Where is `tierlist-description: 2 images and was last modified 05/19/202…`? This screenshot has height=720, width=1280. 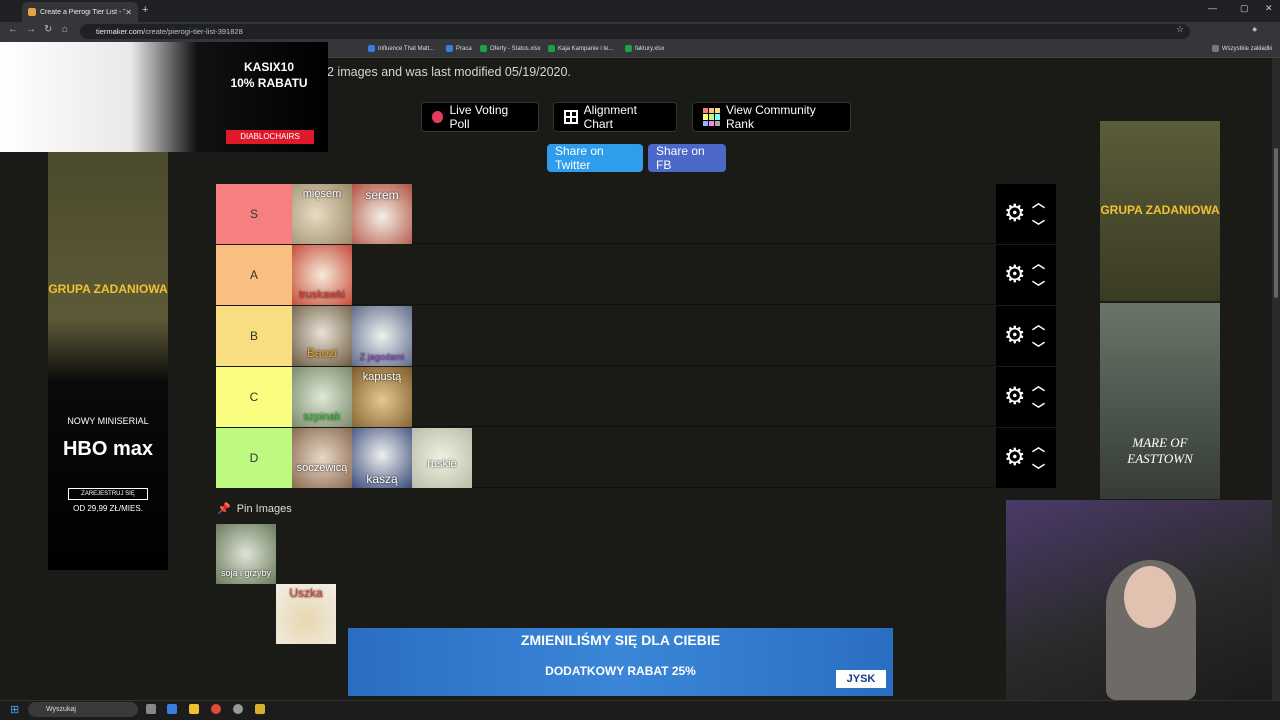 tierlist-description: 2 images and was last modified 05/19/202… is located at coordinates (449, 72).